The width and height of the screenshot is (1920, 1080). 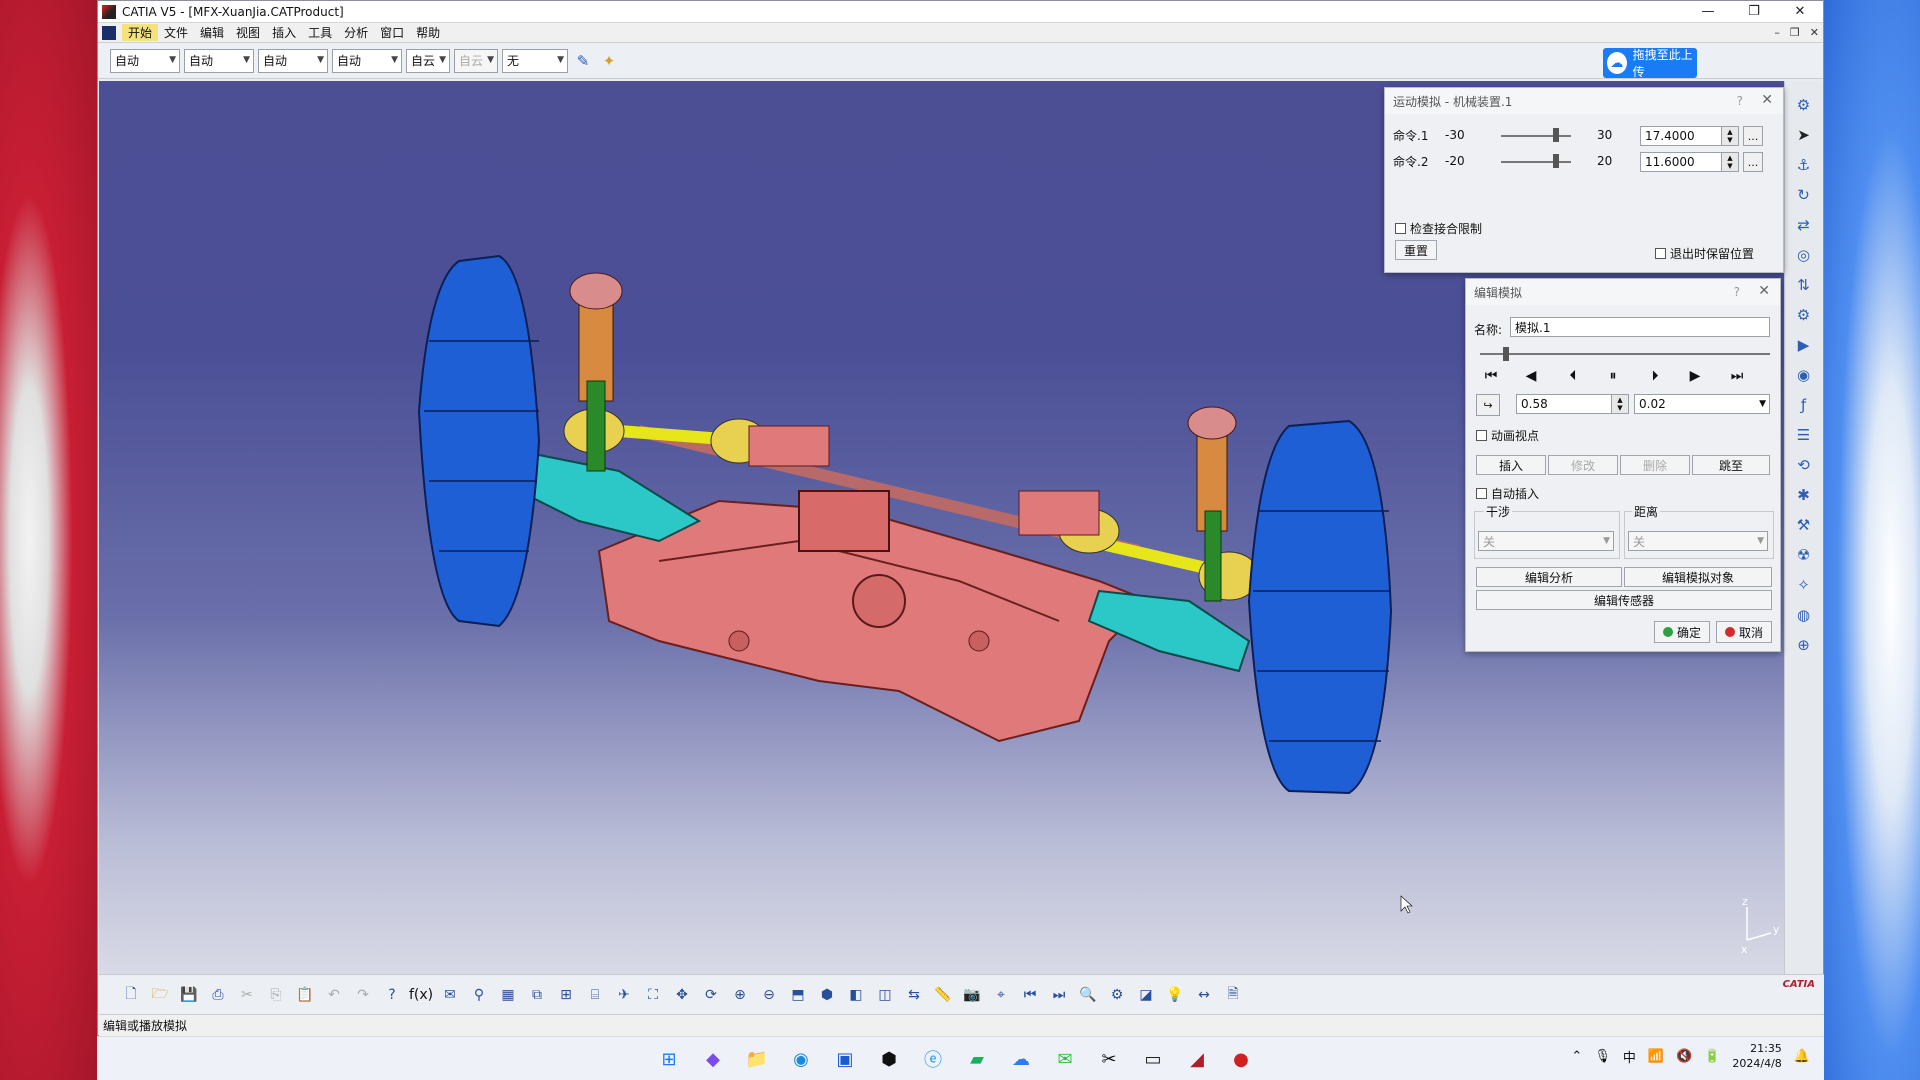 What do you see at coordinates (977, 1059) in the screenshot?
I see `green-app-icon: ▰` at bounding box center [977, 1059].